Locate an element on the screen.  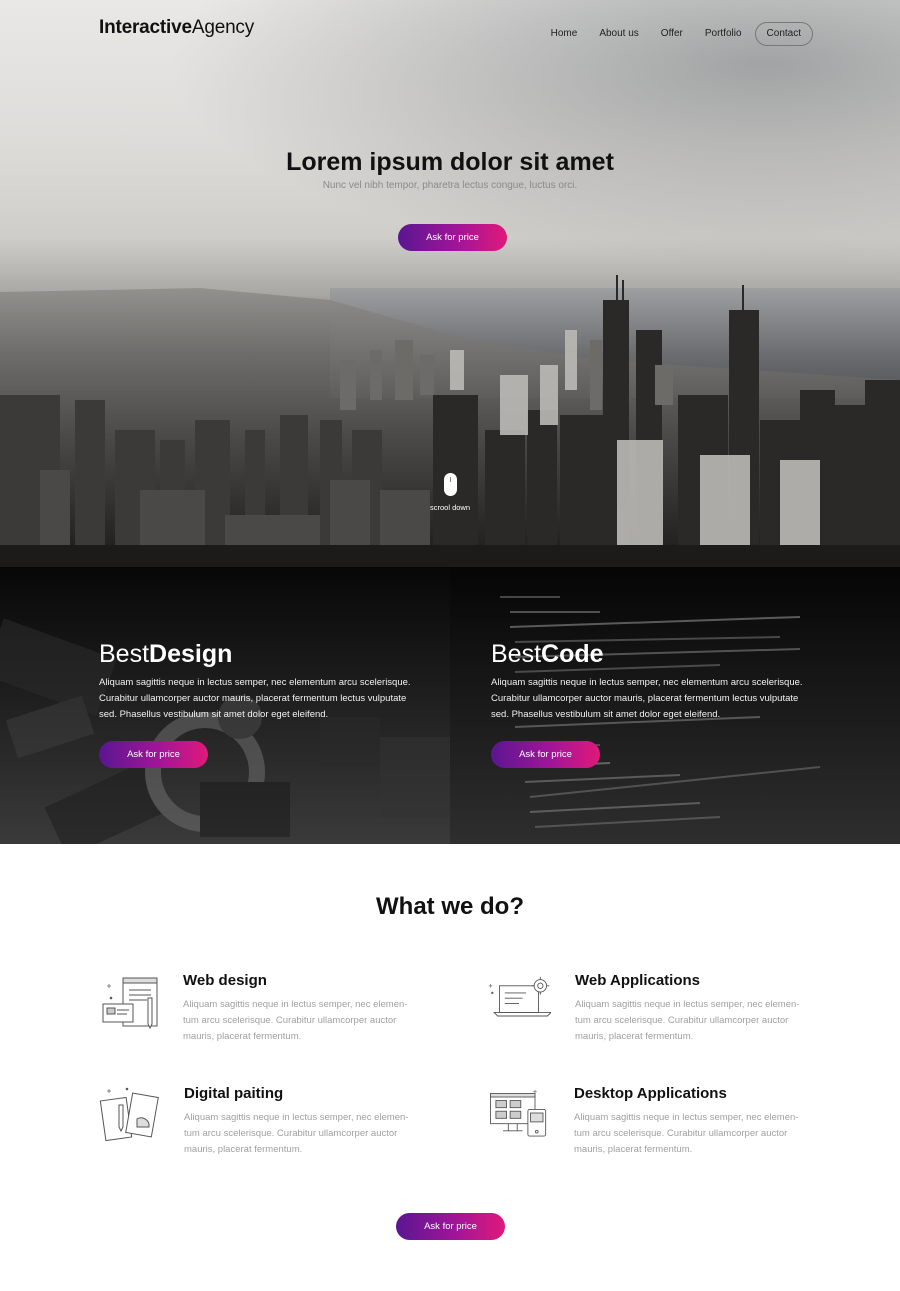
best-design-title-bold: Design is located at coordinates (191, 654).